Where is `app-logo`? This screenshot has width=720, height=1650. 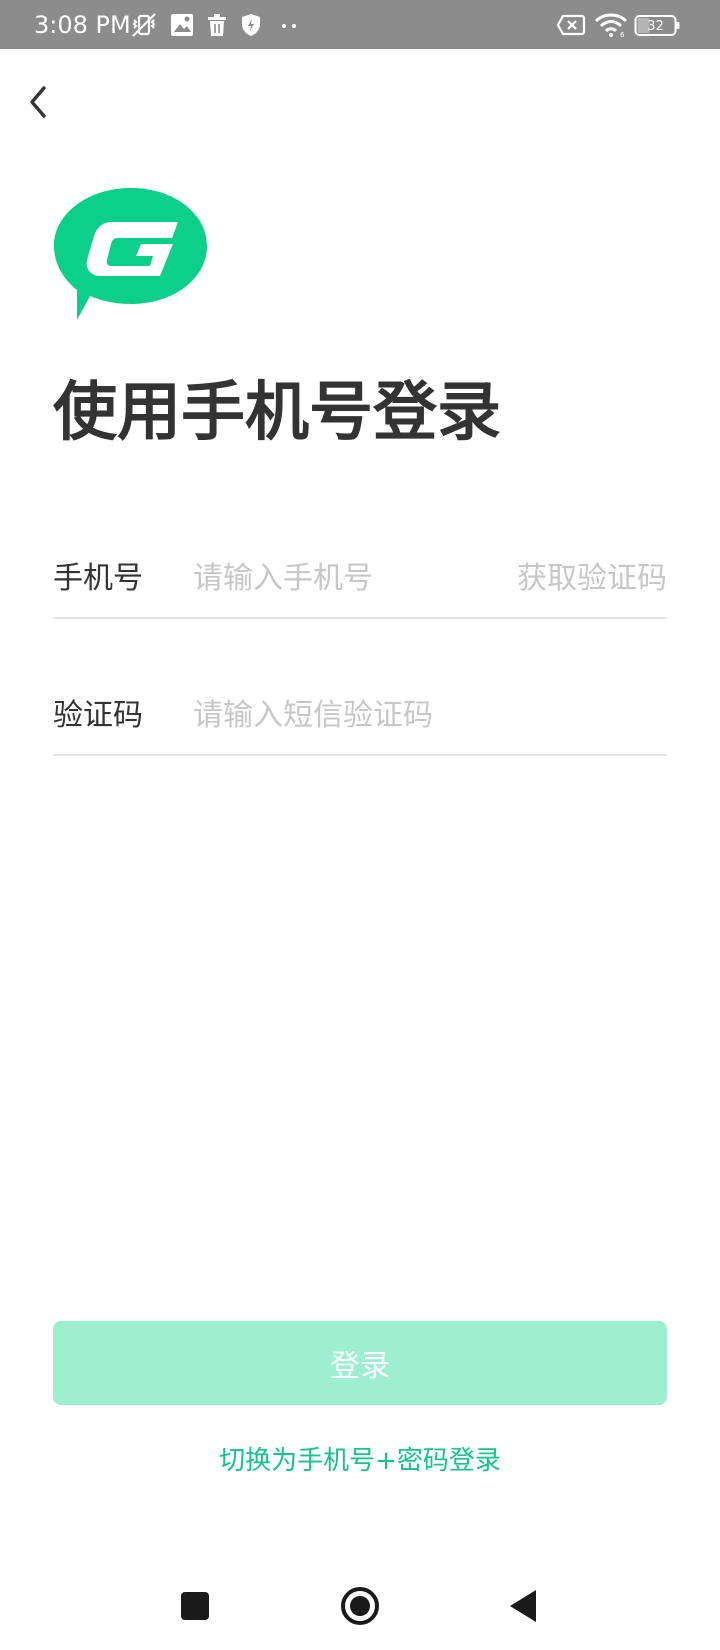 app-logo is located at coordinates (131, 255).